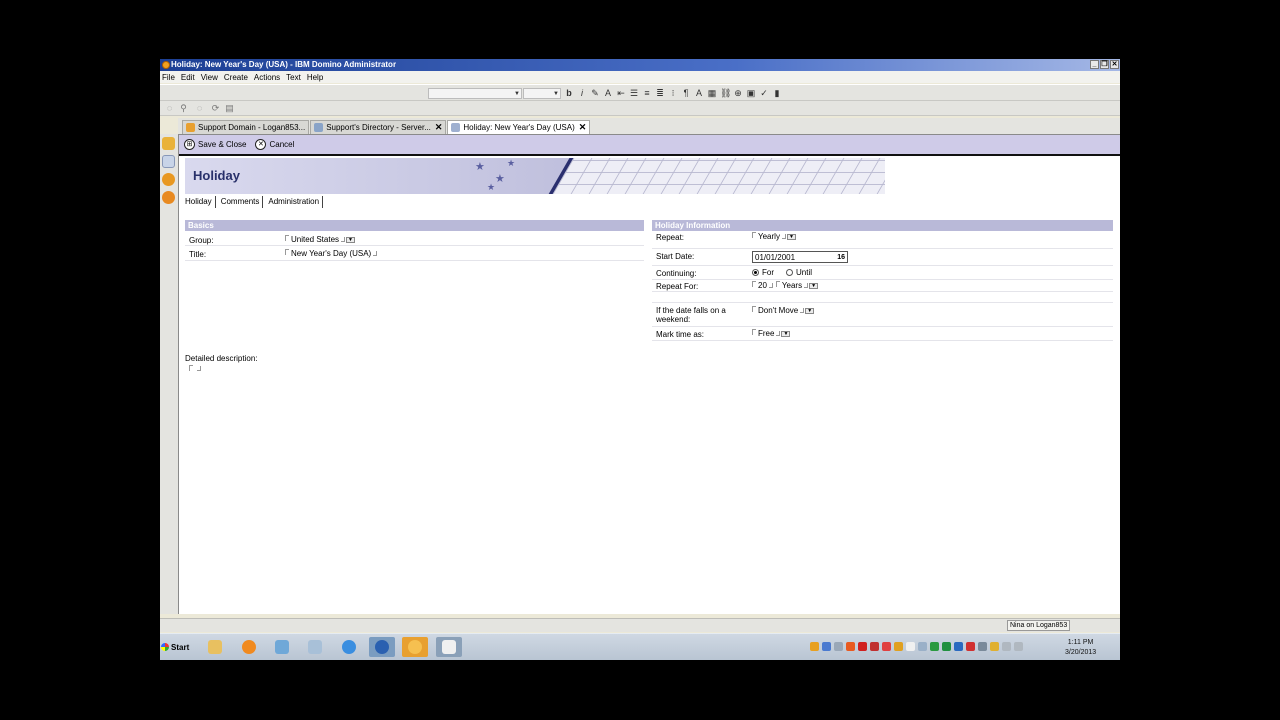 This screenshot has height=720, width=1280. What do you see at coordinates (738, 93) in the screenshot?
I see `attach-icon: ⊕` at bounding box center [738, 93].